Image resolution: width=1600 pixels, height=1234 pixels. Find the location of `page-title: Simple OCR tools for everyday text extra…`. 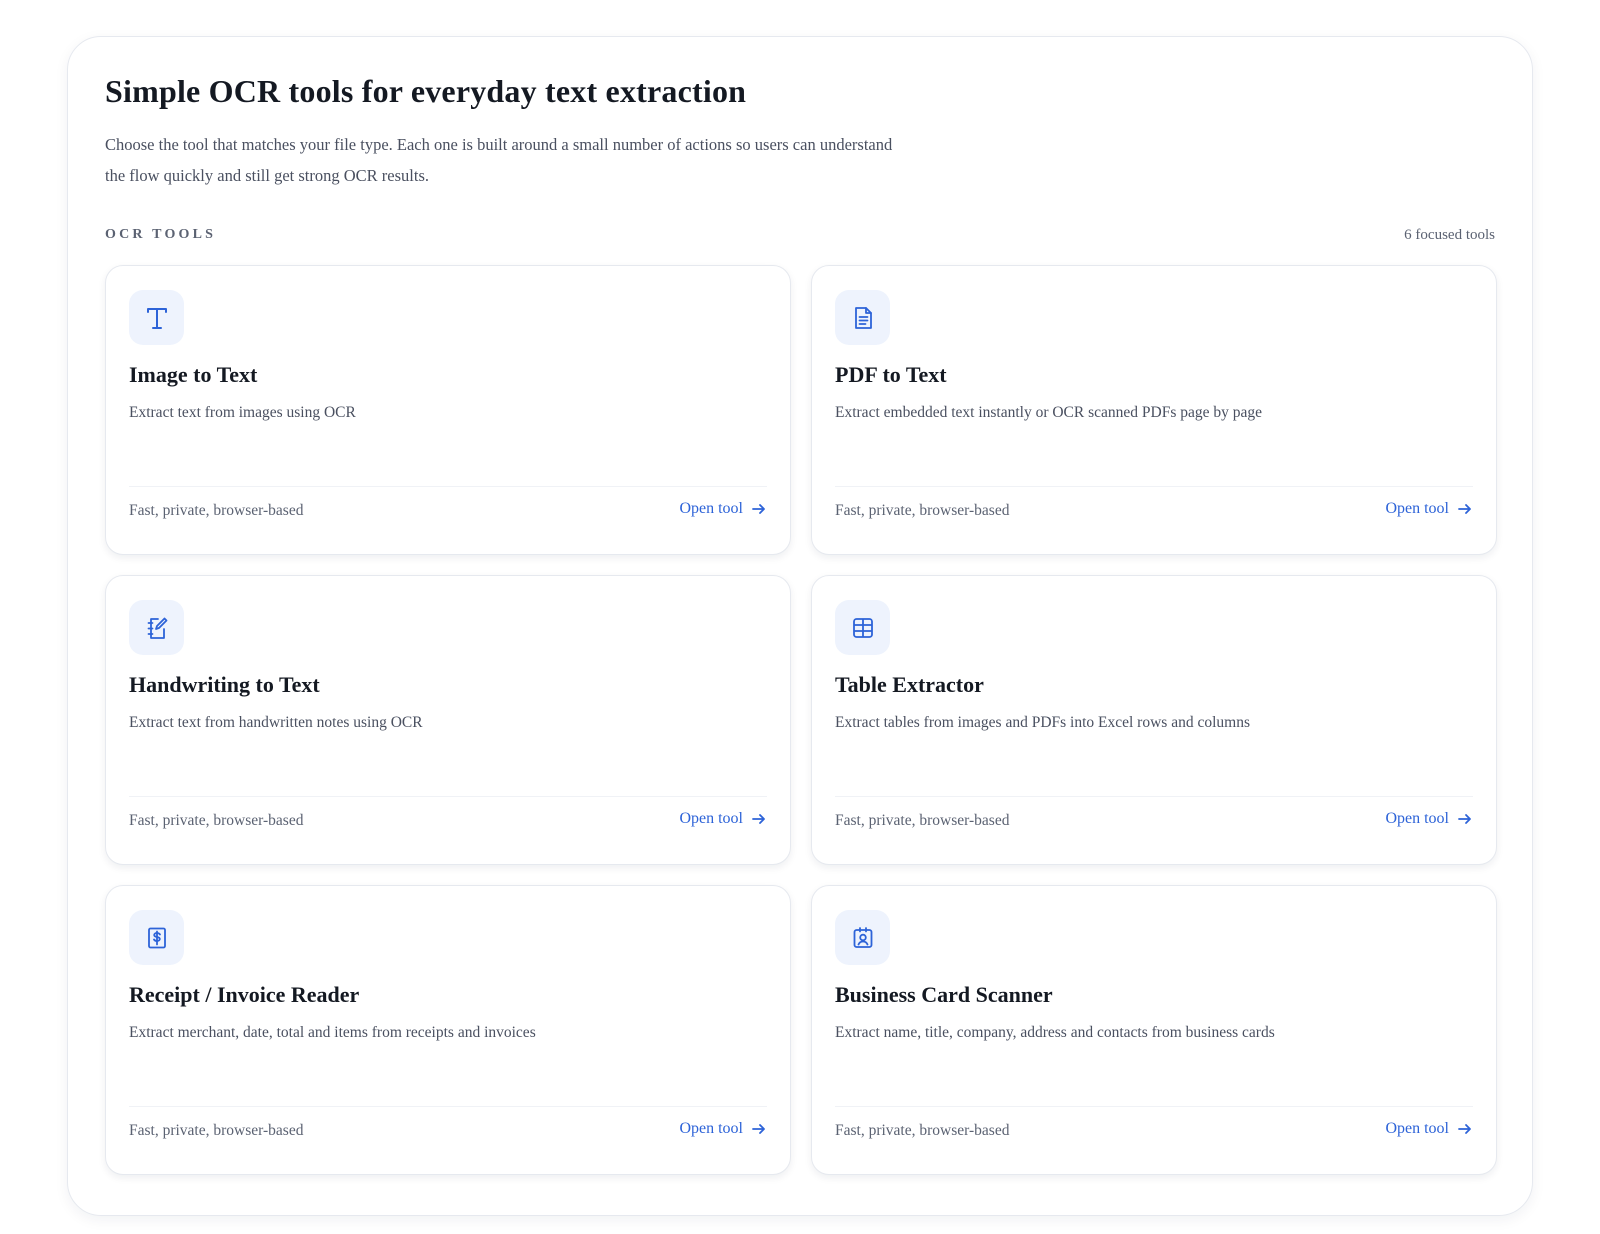

page-title: Simple OCR tools for everyday text extra… is located at coordinates (426, 91).